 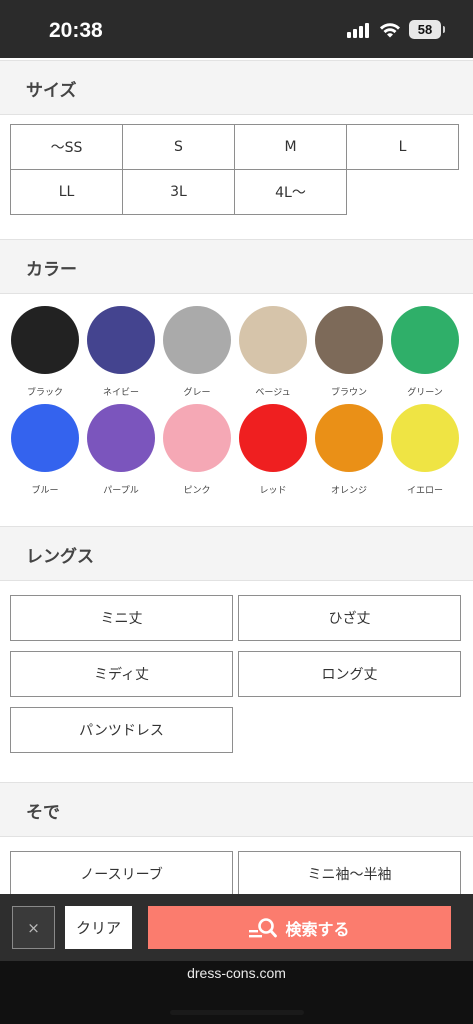 I want to click on color-option-green: グリーン, so click(x=425, y=352).